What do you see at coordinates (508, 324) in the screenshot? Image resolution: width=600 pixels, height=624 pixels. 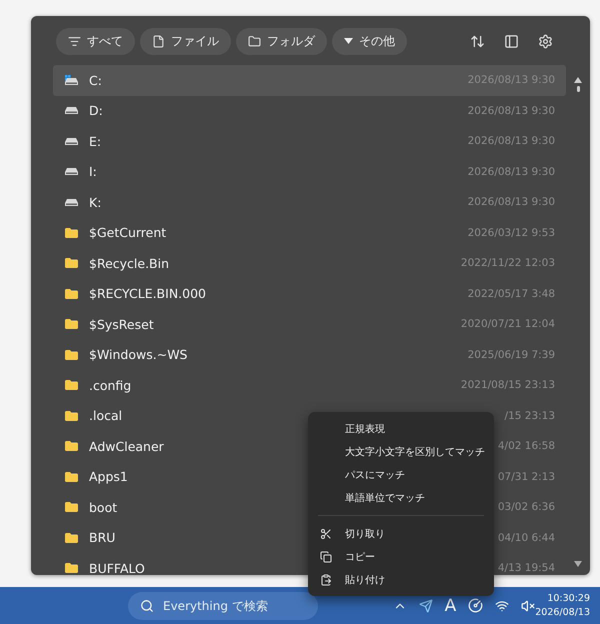 I see `modified-date: 2020/07/21 12:04` at bounding box center [508, 324].